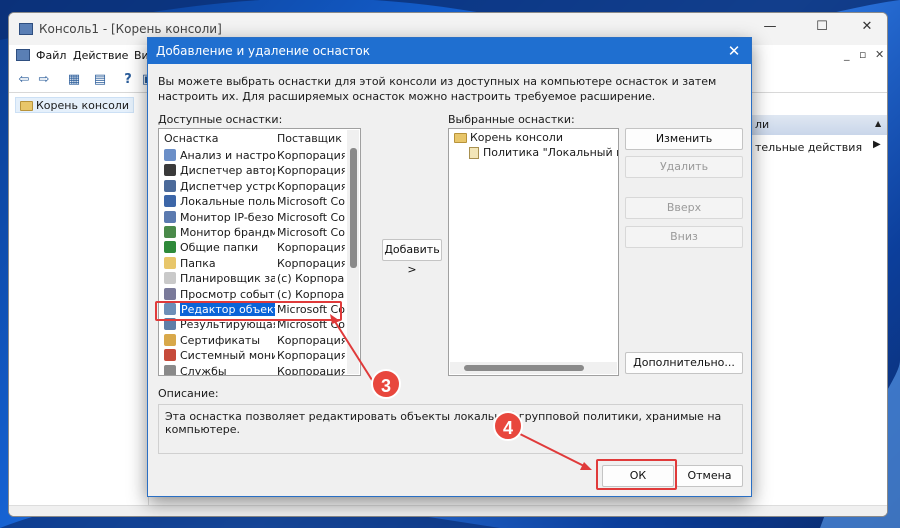  I want to click on step-4-callout: 4, so click(508, 426).